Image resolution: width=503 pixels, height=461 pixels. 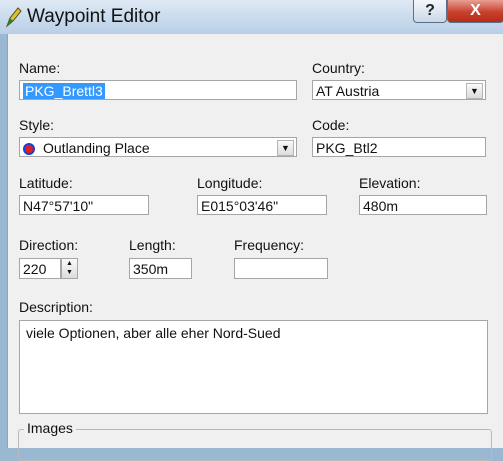 I want to click on latitude-field: N47°57'10", so click(x=84, y=205).